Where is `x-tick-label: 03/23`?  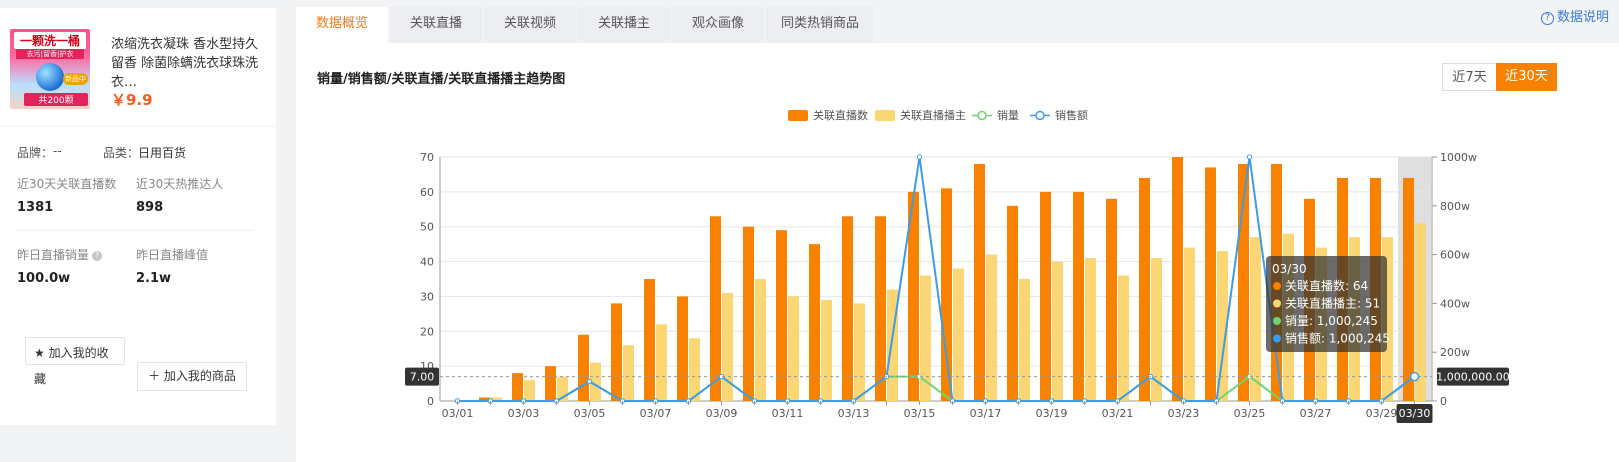
x-tick-label: 03/23 is located at coordinates (1184, 413).